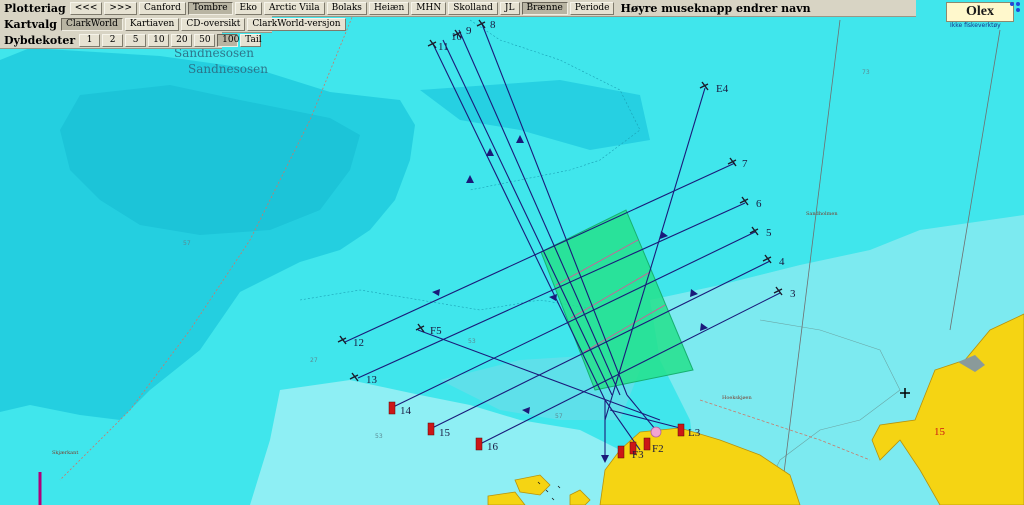 Image resolution: width=1024 pixels, height=505 pixels. What do you see at coordinates (248, 8) in the screenshot?
I see `toolbar-button: Eko` at bounding box center [248, 8].